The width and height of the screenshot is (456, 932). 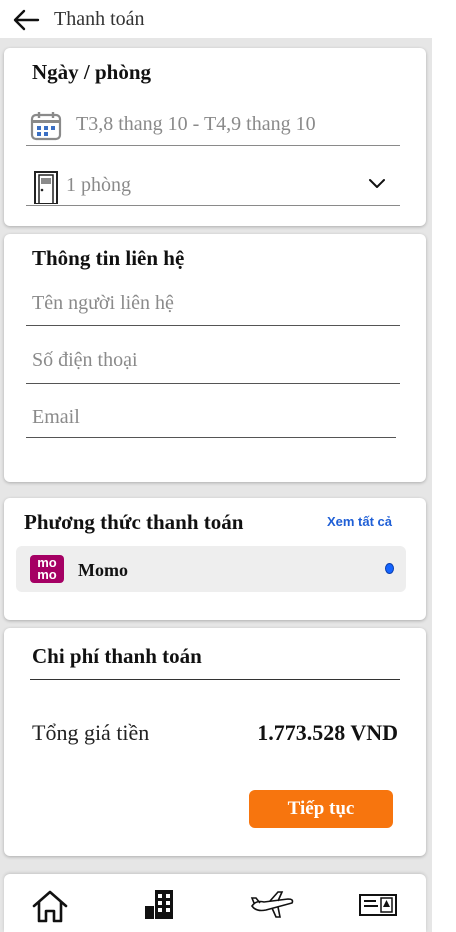 I want to click on top-bar: Thanh toán, so click(x=228, y=20).